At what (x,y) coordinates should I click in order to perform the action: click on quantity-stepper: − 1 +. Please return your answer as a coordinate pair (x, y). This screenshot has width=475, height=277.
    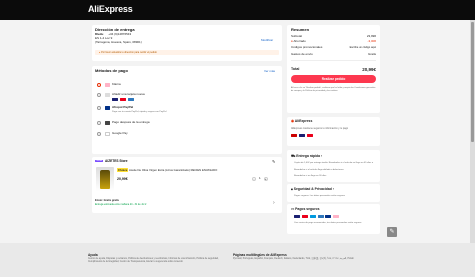
    Looking at the image, I should click on (260, 178).